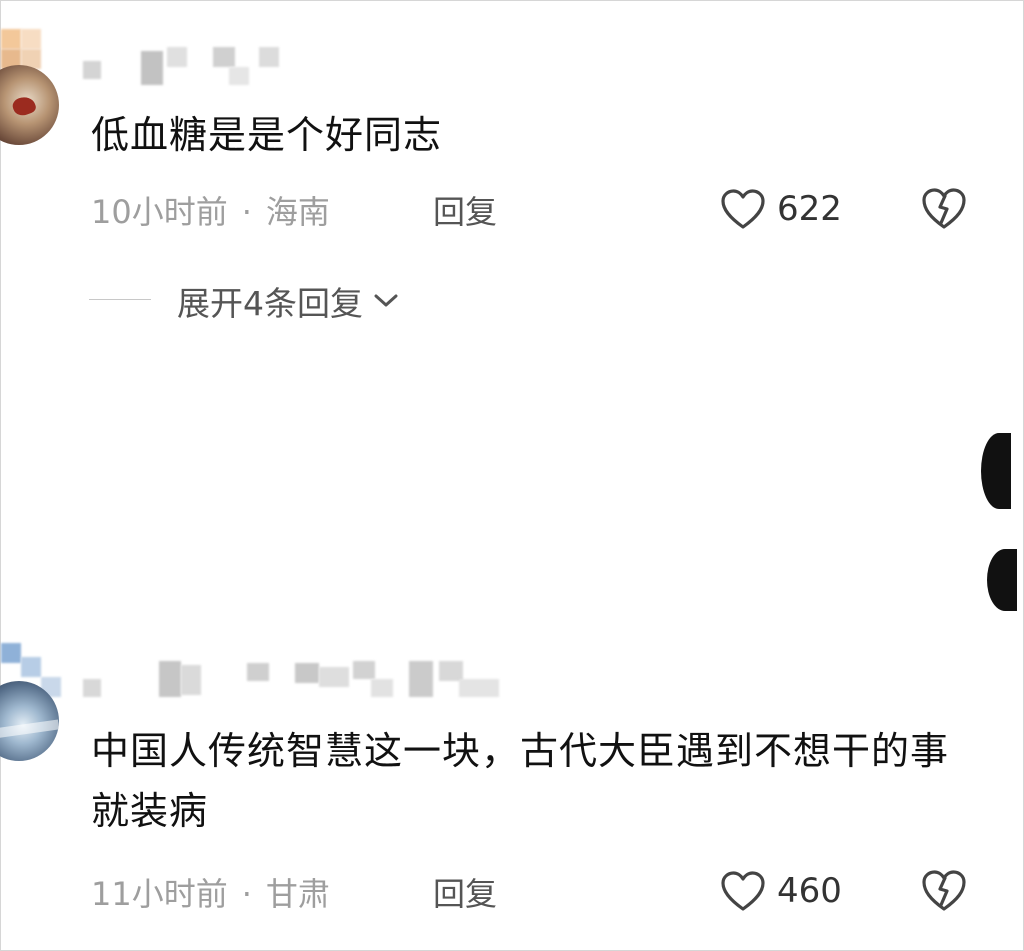 This screenshot has height=951, width=1024. What do you see at coordinates (809, 209) in the screenshot?
I see `like-count: 622` at bounding box center [809, 209].